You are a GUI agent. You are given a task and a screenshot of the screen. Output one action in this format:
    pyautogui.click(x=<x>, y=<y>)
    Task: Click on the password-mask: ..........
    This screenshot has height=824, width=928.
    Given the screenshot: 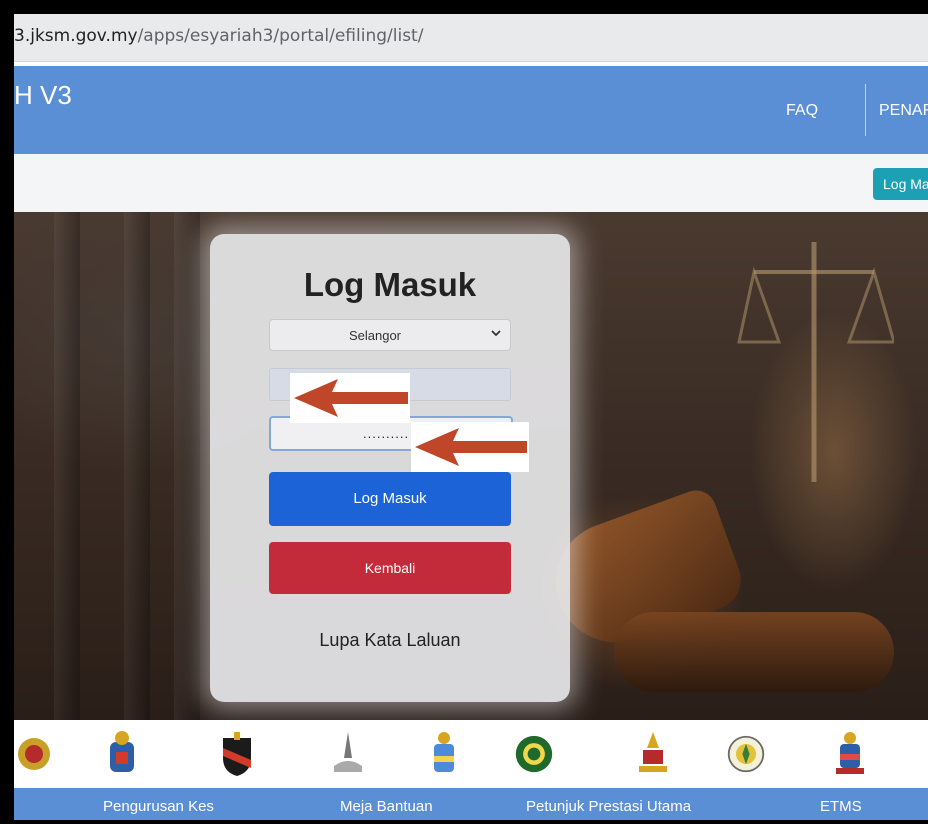 What is the action you would take?
    pyautogui.click(x=386, y=433)
    